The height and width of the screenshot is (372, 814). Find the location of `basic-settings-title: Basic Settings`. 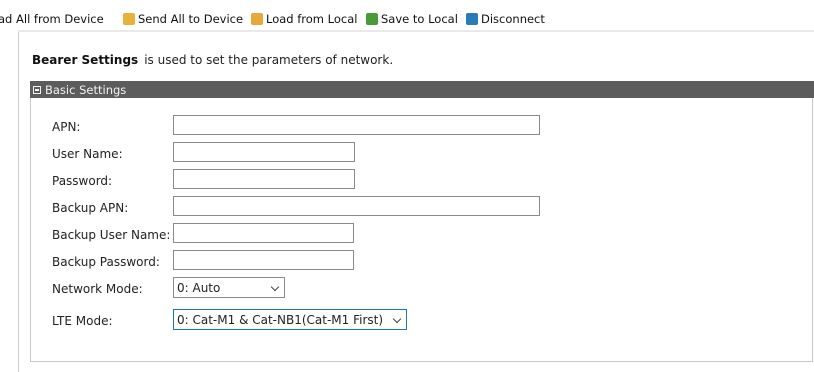

basic-settings-title: Basic Settings is located at coordinates (86, 89).